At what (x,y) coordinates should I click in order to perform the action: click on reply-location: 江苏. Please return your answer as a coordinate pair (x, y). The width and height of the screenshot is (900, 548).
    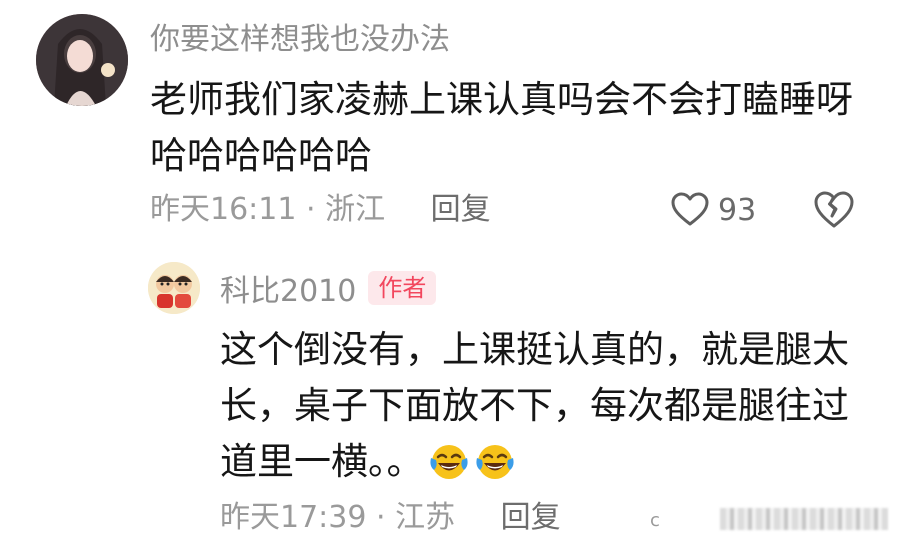
    Looking at the image, I should click on (425, 517).